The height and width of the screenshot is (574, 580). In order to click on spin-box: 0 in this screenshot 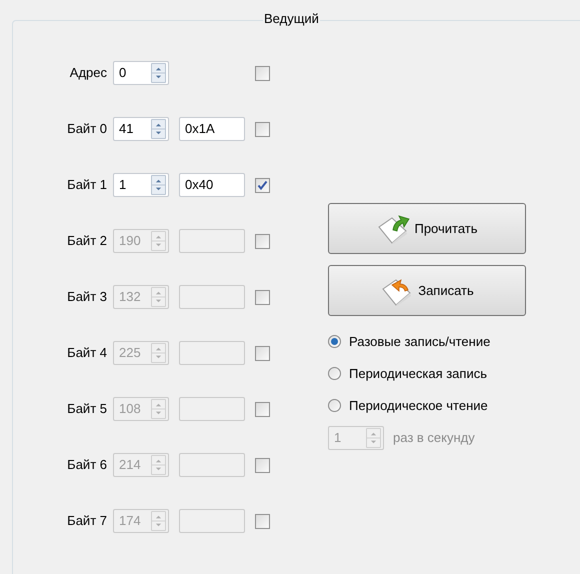, I will do `click(141, 73)`.